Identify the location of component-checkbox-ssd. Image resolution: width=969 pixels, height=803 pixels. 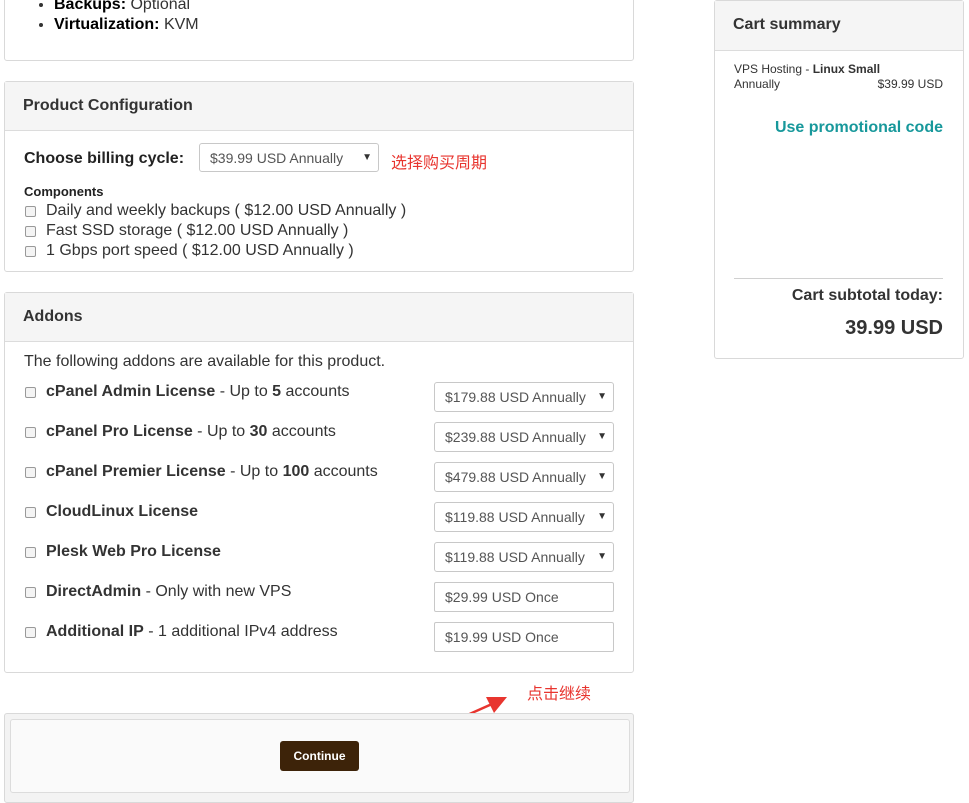
(30, 231).